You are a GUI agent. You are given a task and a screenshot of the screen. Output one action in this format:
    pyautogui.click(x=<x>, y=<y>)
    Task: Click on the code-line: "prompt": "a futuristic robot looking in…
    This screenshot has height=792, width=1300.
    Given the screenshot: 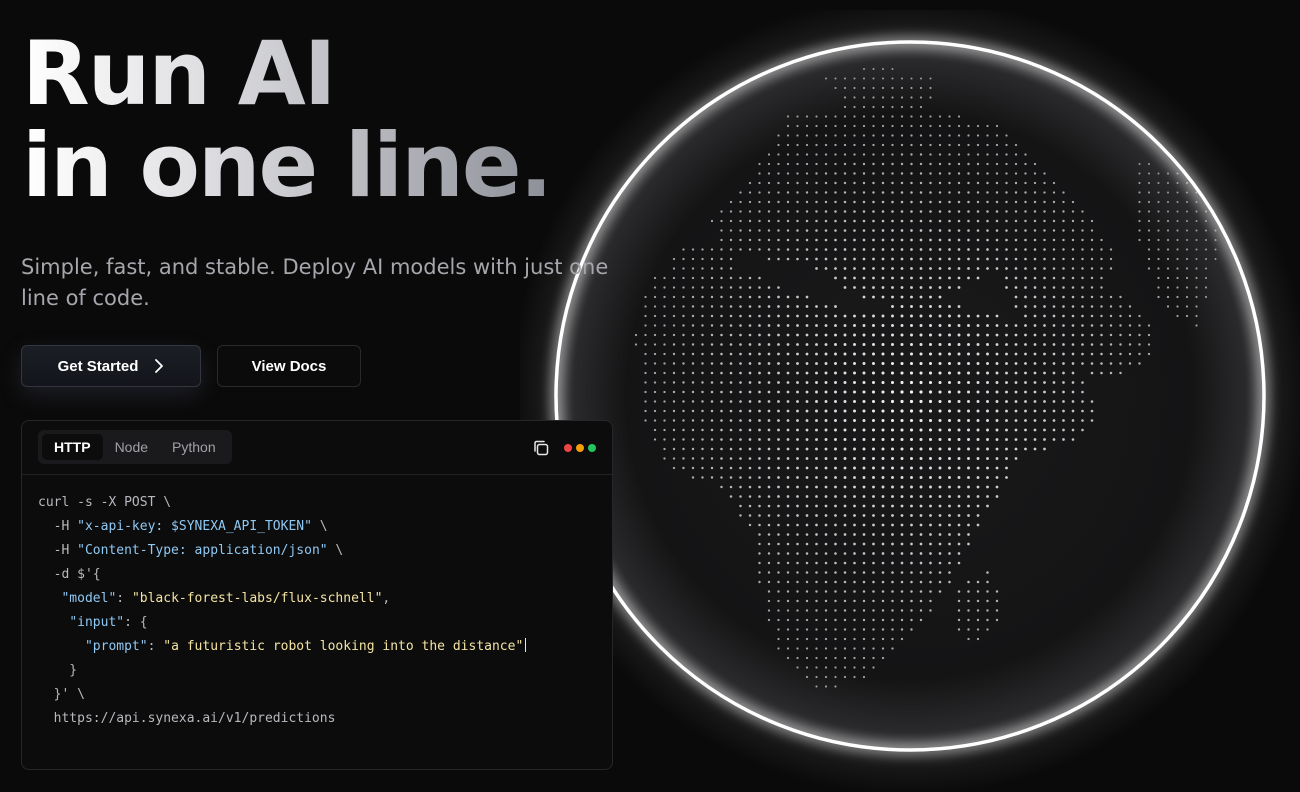 What is the action you would take?
    pyautogui.click(x=282, y=647)
    